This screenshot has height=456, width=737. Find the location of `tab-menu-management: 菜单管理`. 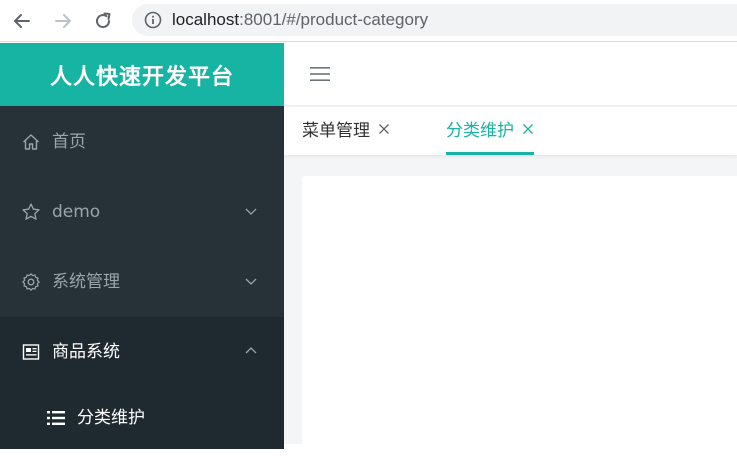

tab-menu-management: 菜单管理 is located at coordinates (346, 131).